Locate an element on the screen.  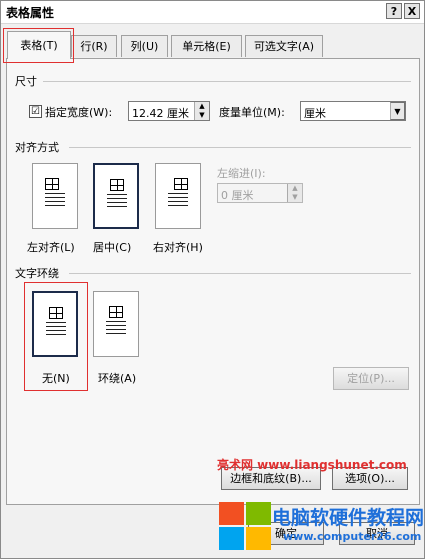
table-wrap-around-icon is located at coordinates (116, 324).